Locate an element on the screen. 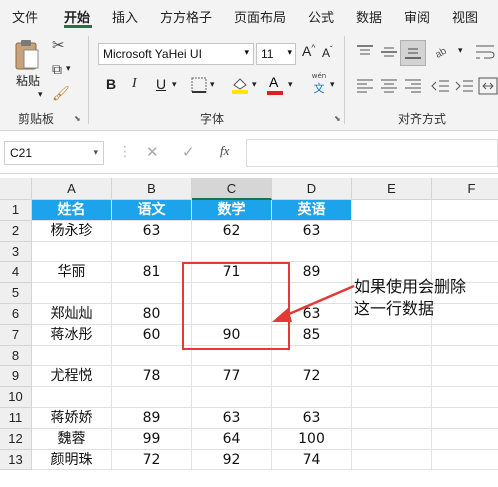  borders-dropdown-icon: ▾ is located at coordinates (212, 85).